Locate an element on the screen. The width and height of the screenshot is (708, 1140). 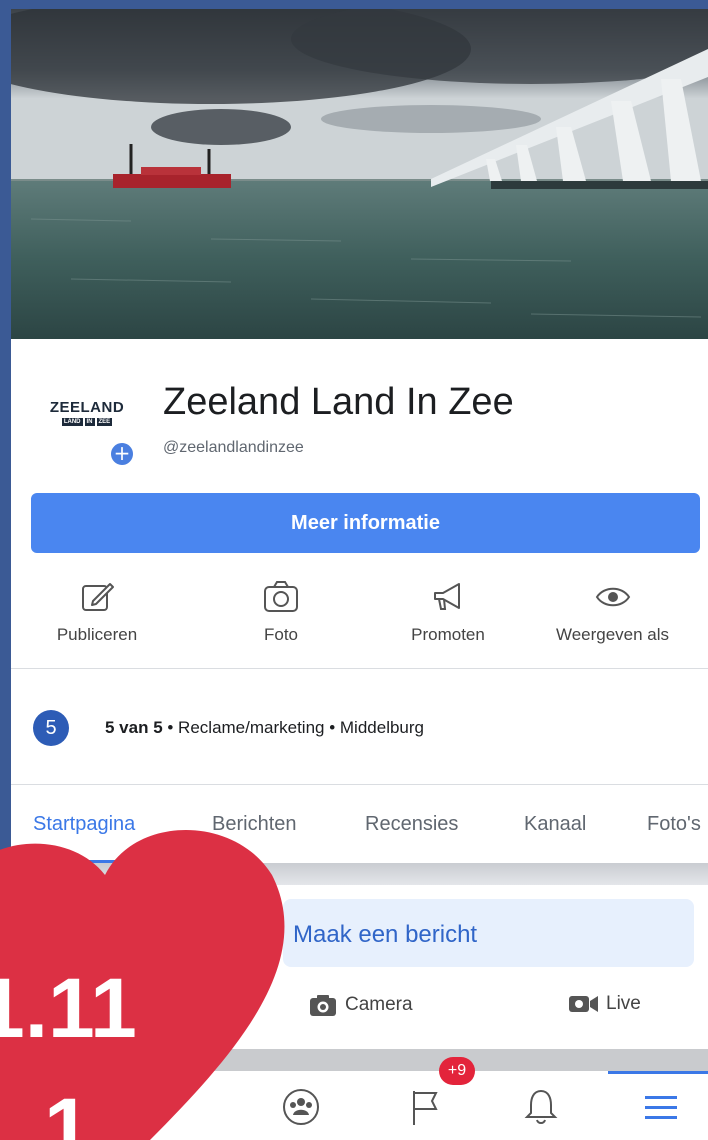
create-post-placeholder: Maak een bericht is located at coordinates (385, 935).